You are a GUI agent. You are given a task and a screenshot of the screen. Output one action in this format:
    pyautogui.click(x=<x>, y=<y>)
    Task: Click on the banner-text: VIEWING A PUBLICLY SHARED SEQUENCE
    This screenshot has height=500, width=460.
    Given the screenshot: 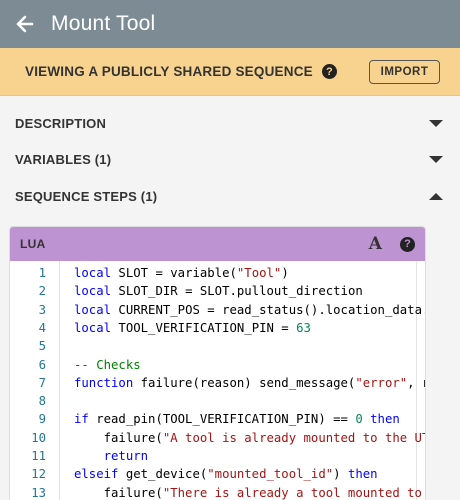 What is the action you would take?
    pyautogui.click(x=169, y=71)
    